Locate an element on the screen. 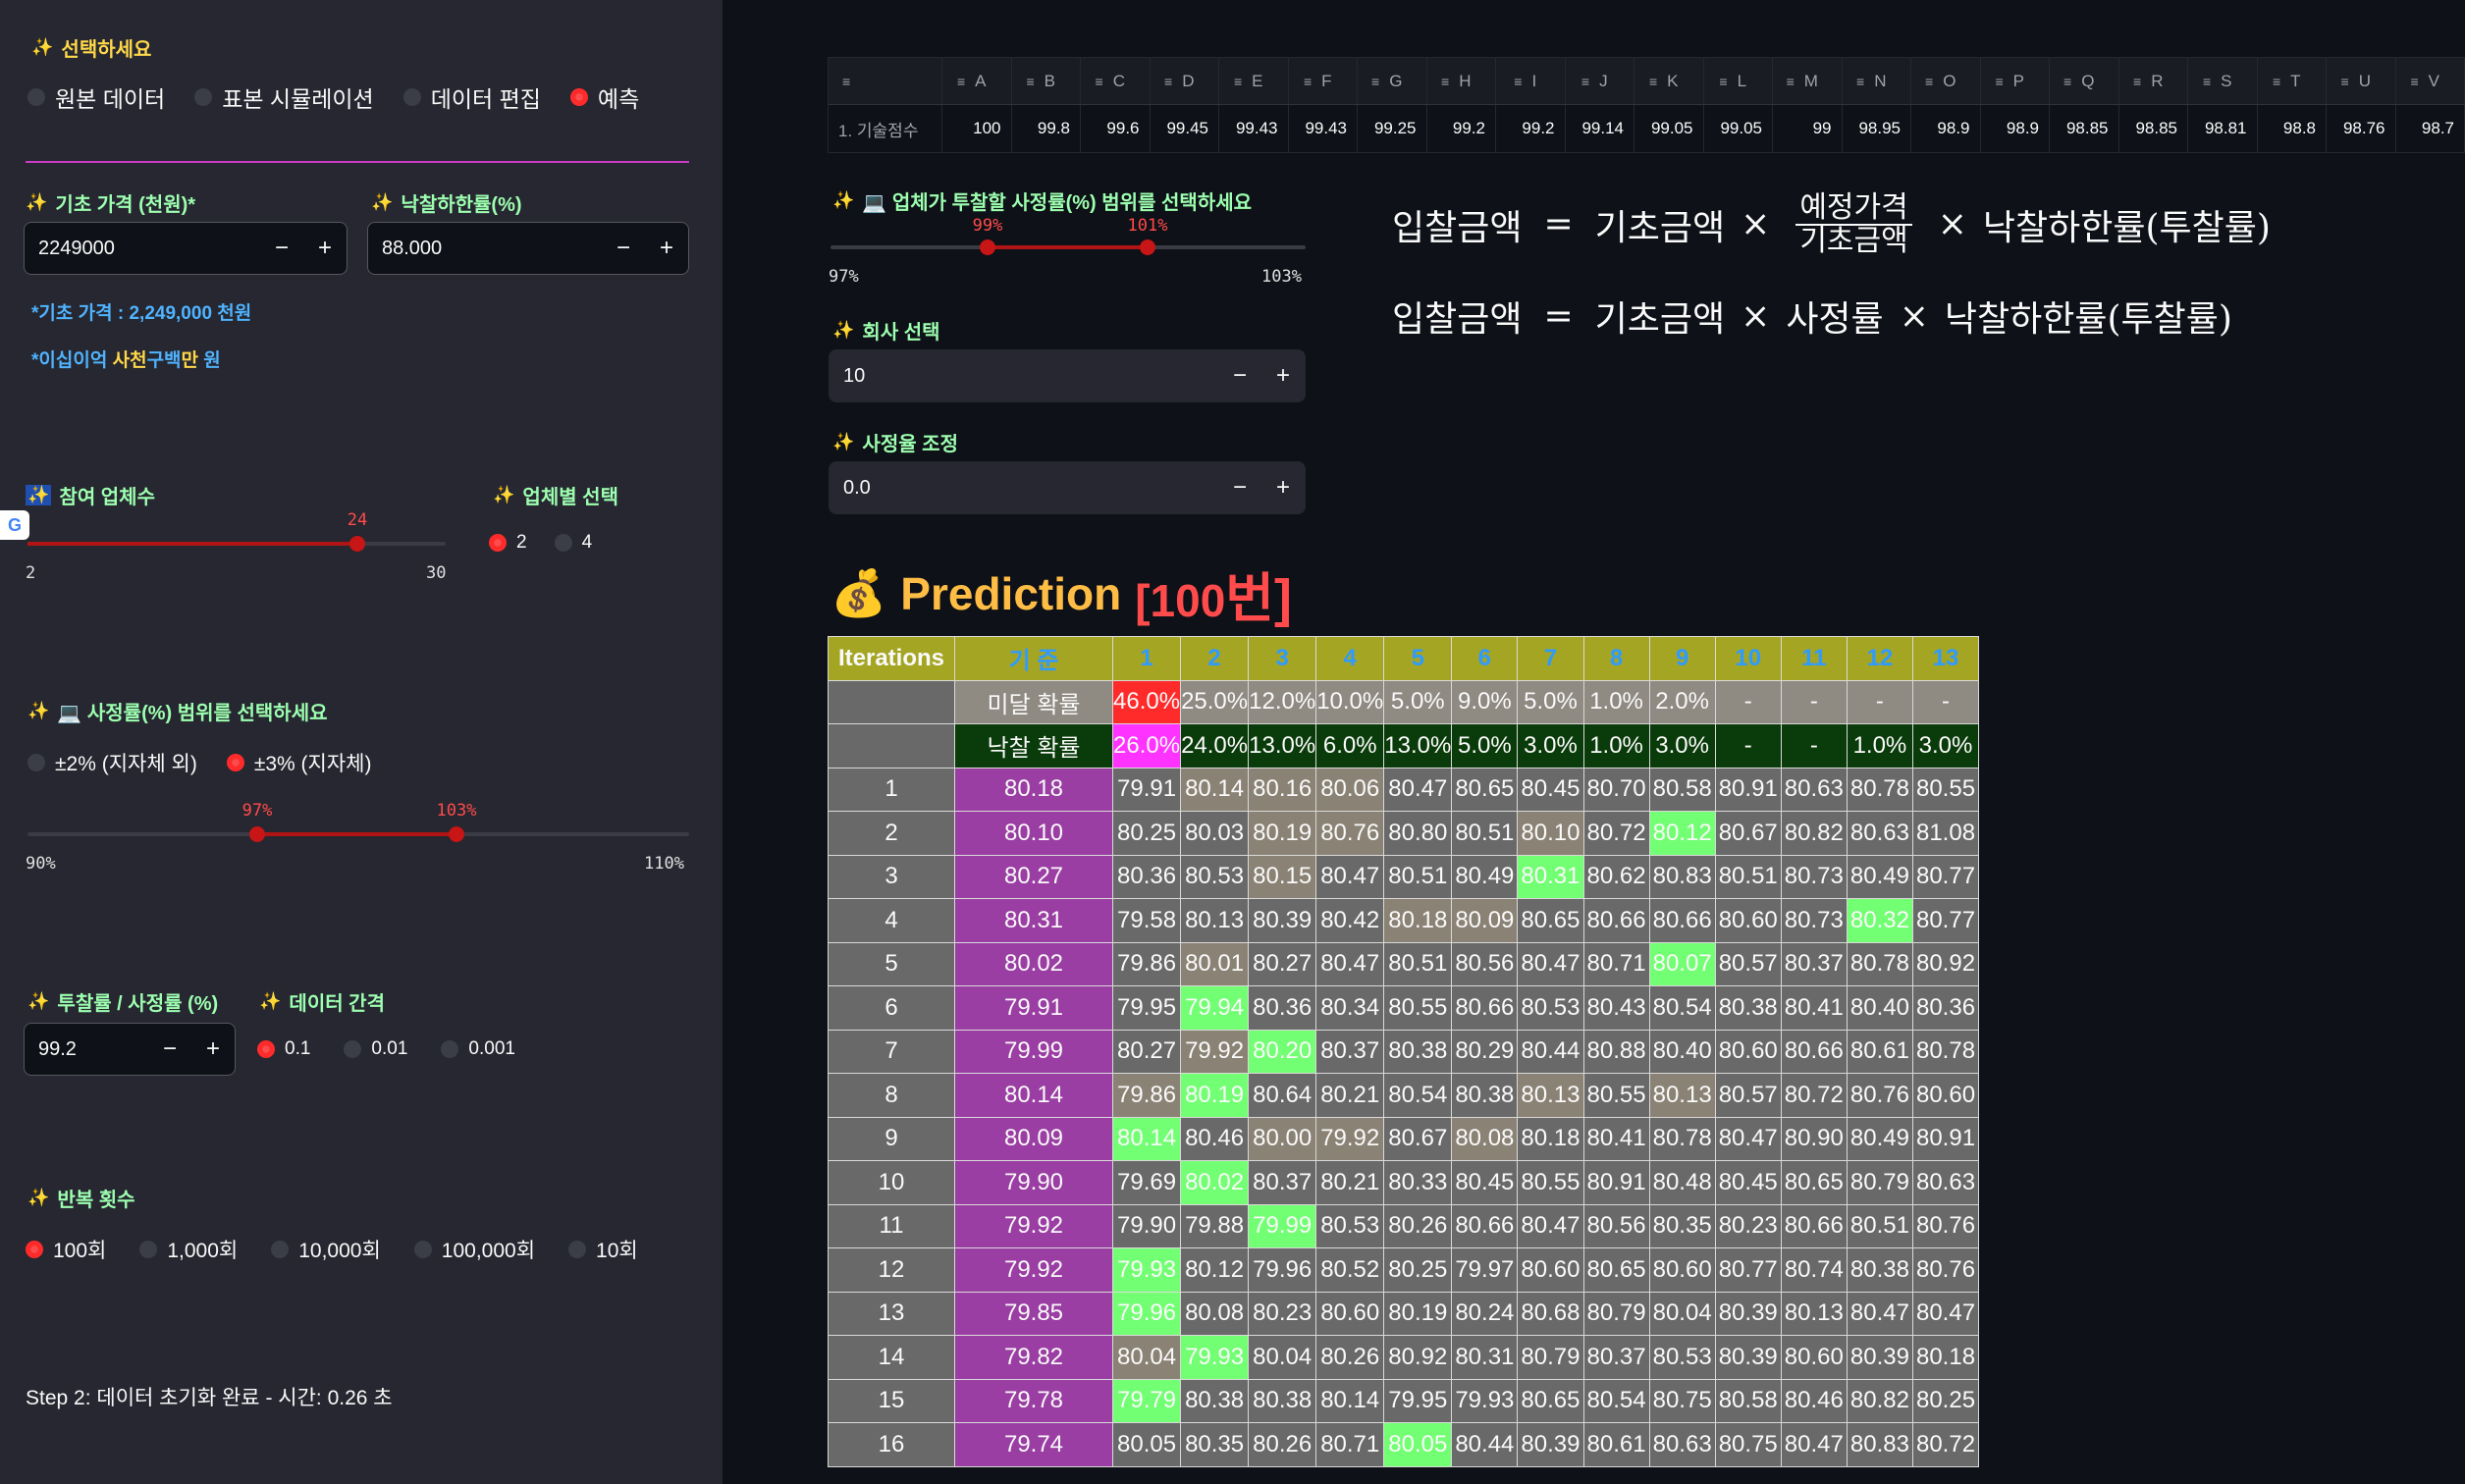 The width and height of the screenshot is (2465, 1484). repeat-radio-2: 10,000회 is located at coordinates (326, 1249).